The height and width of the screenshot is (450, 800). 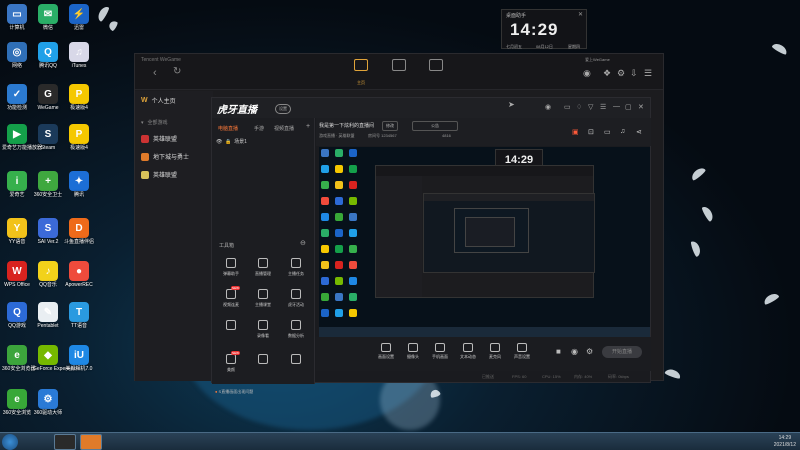 What do you see at coordinates (296, 329) in the screenshot?
I see `toolbox-item: 数据分析` at bounding box center [296, 329].